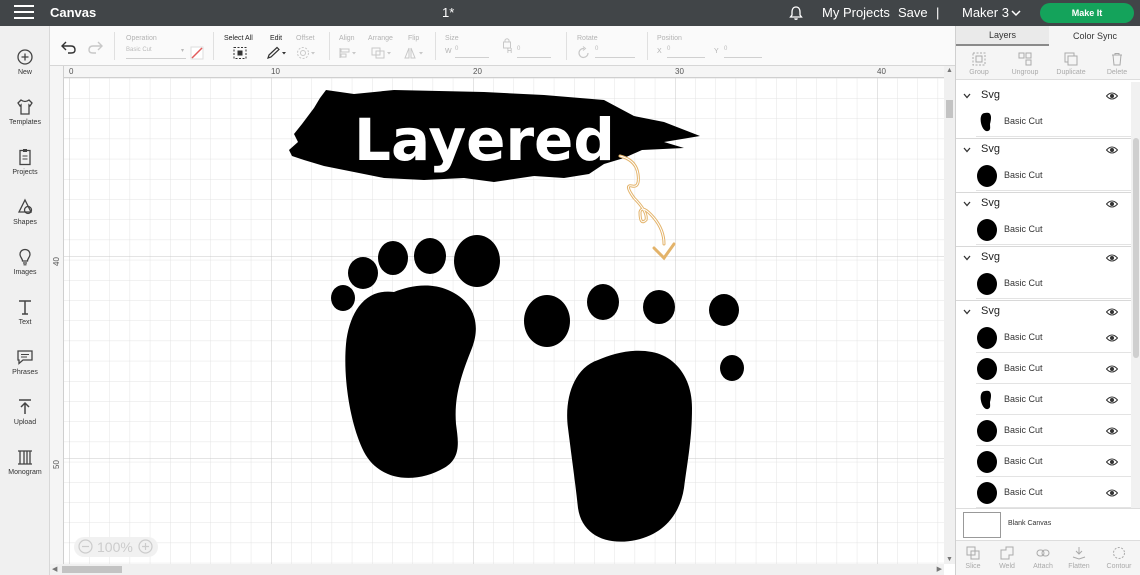  Describe the element at coordinates (25, 209) in the screenshot. I see `sidebar-item-shapes: Shapes` at that location.